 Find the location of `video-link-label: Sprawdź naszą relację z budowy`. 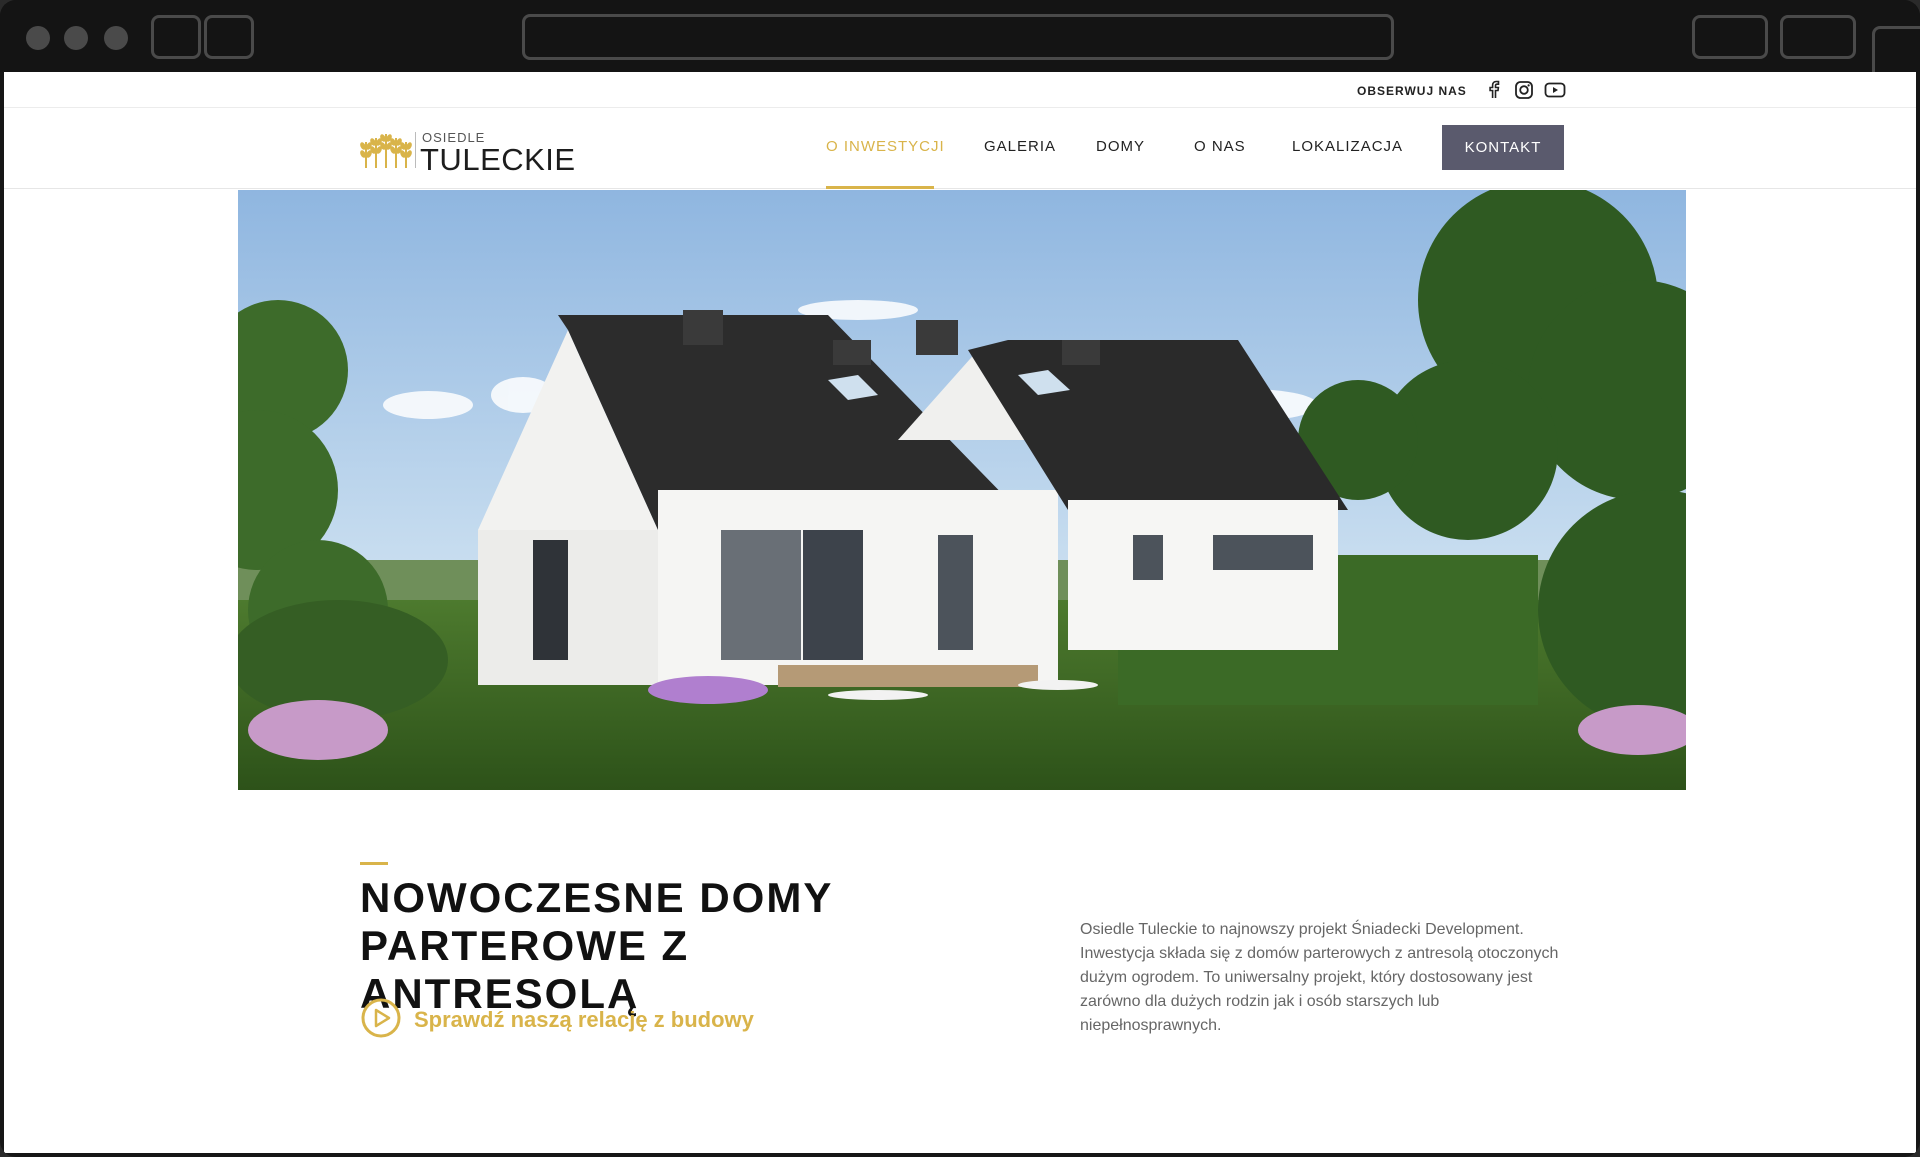

video-link-label: Sprawdź naszą relację z budowy is located at coordinates (584, 1019).